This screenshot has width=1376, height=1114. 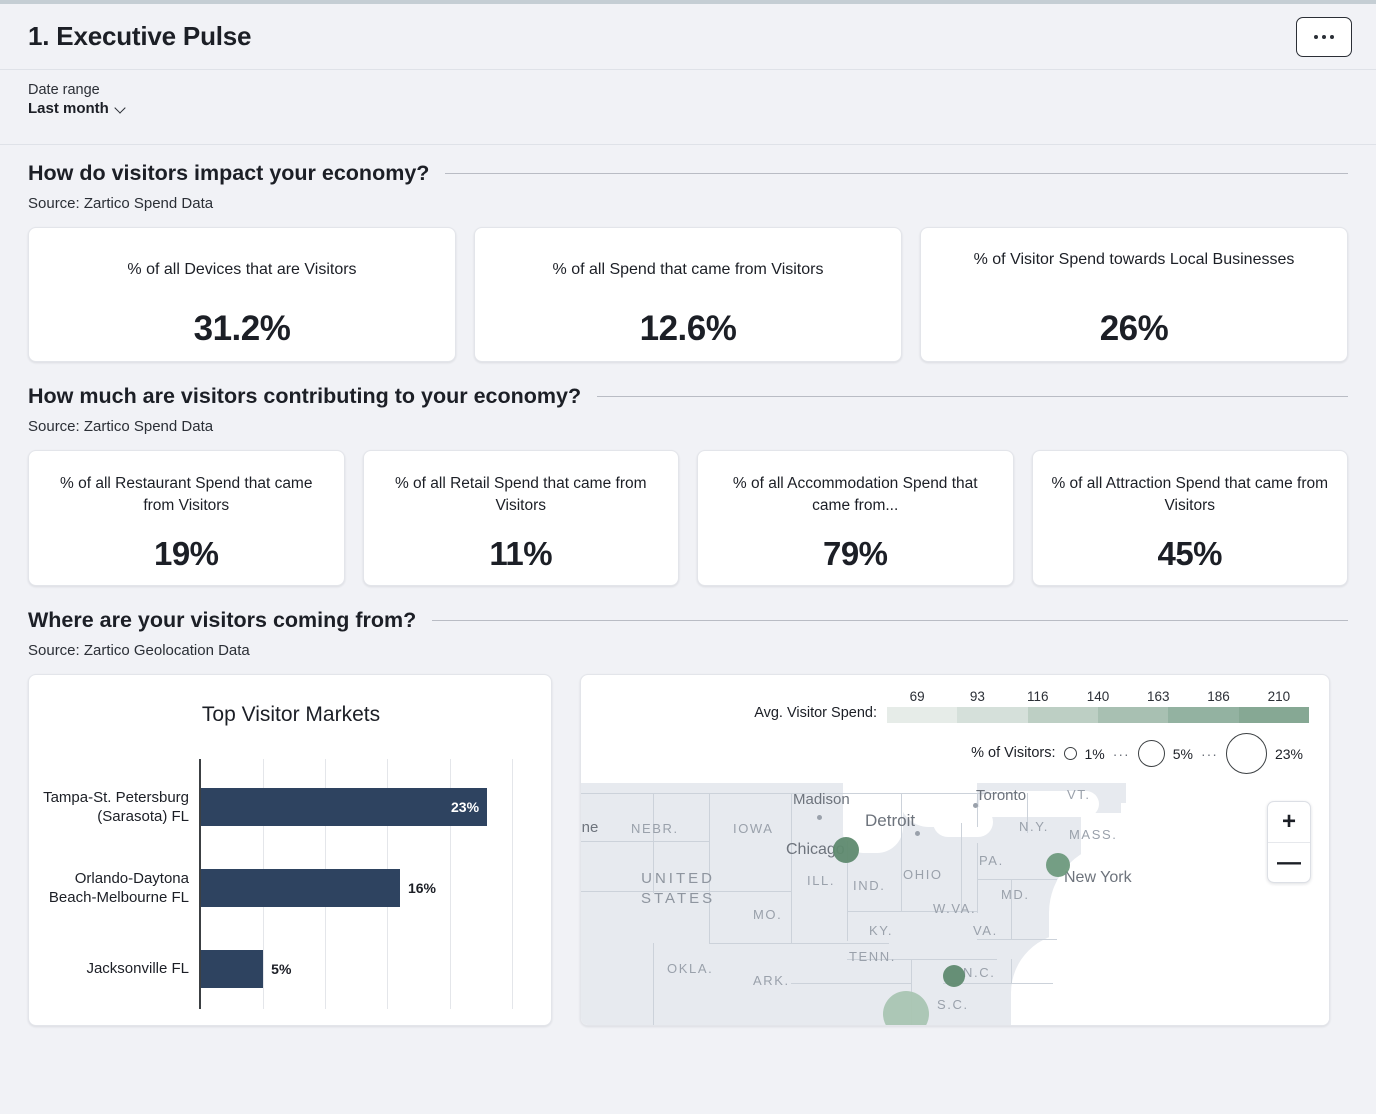 I want to click on zoom-out-button: —, so click(x=1289, y=862).